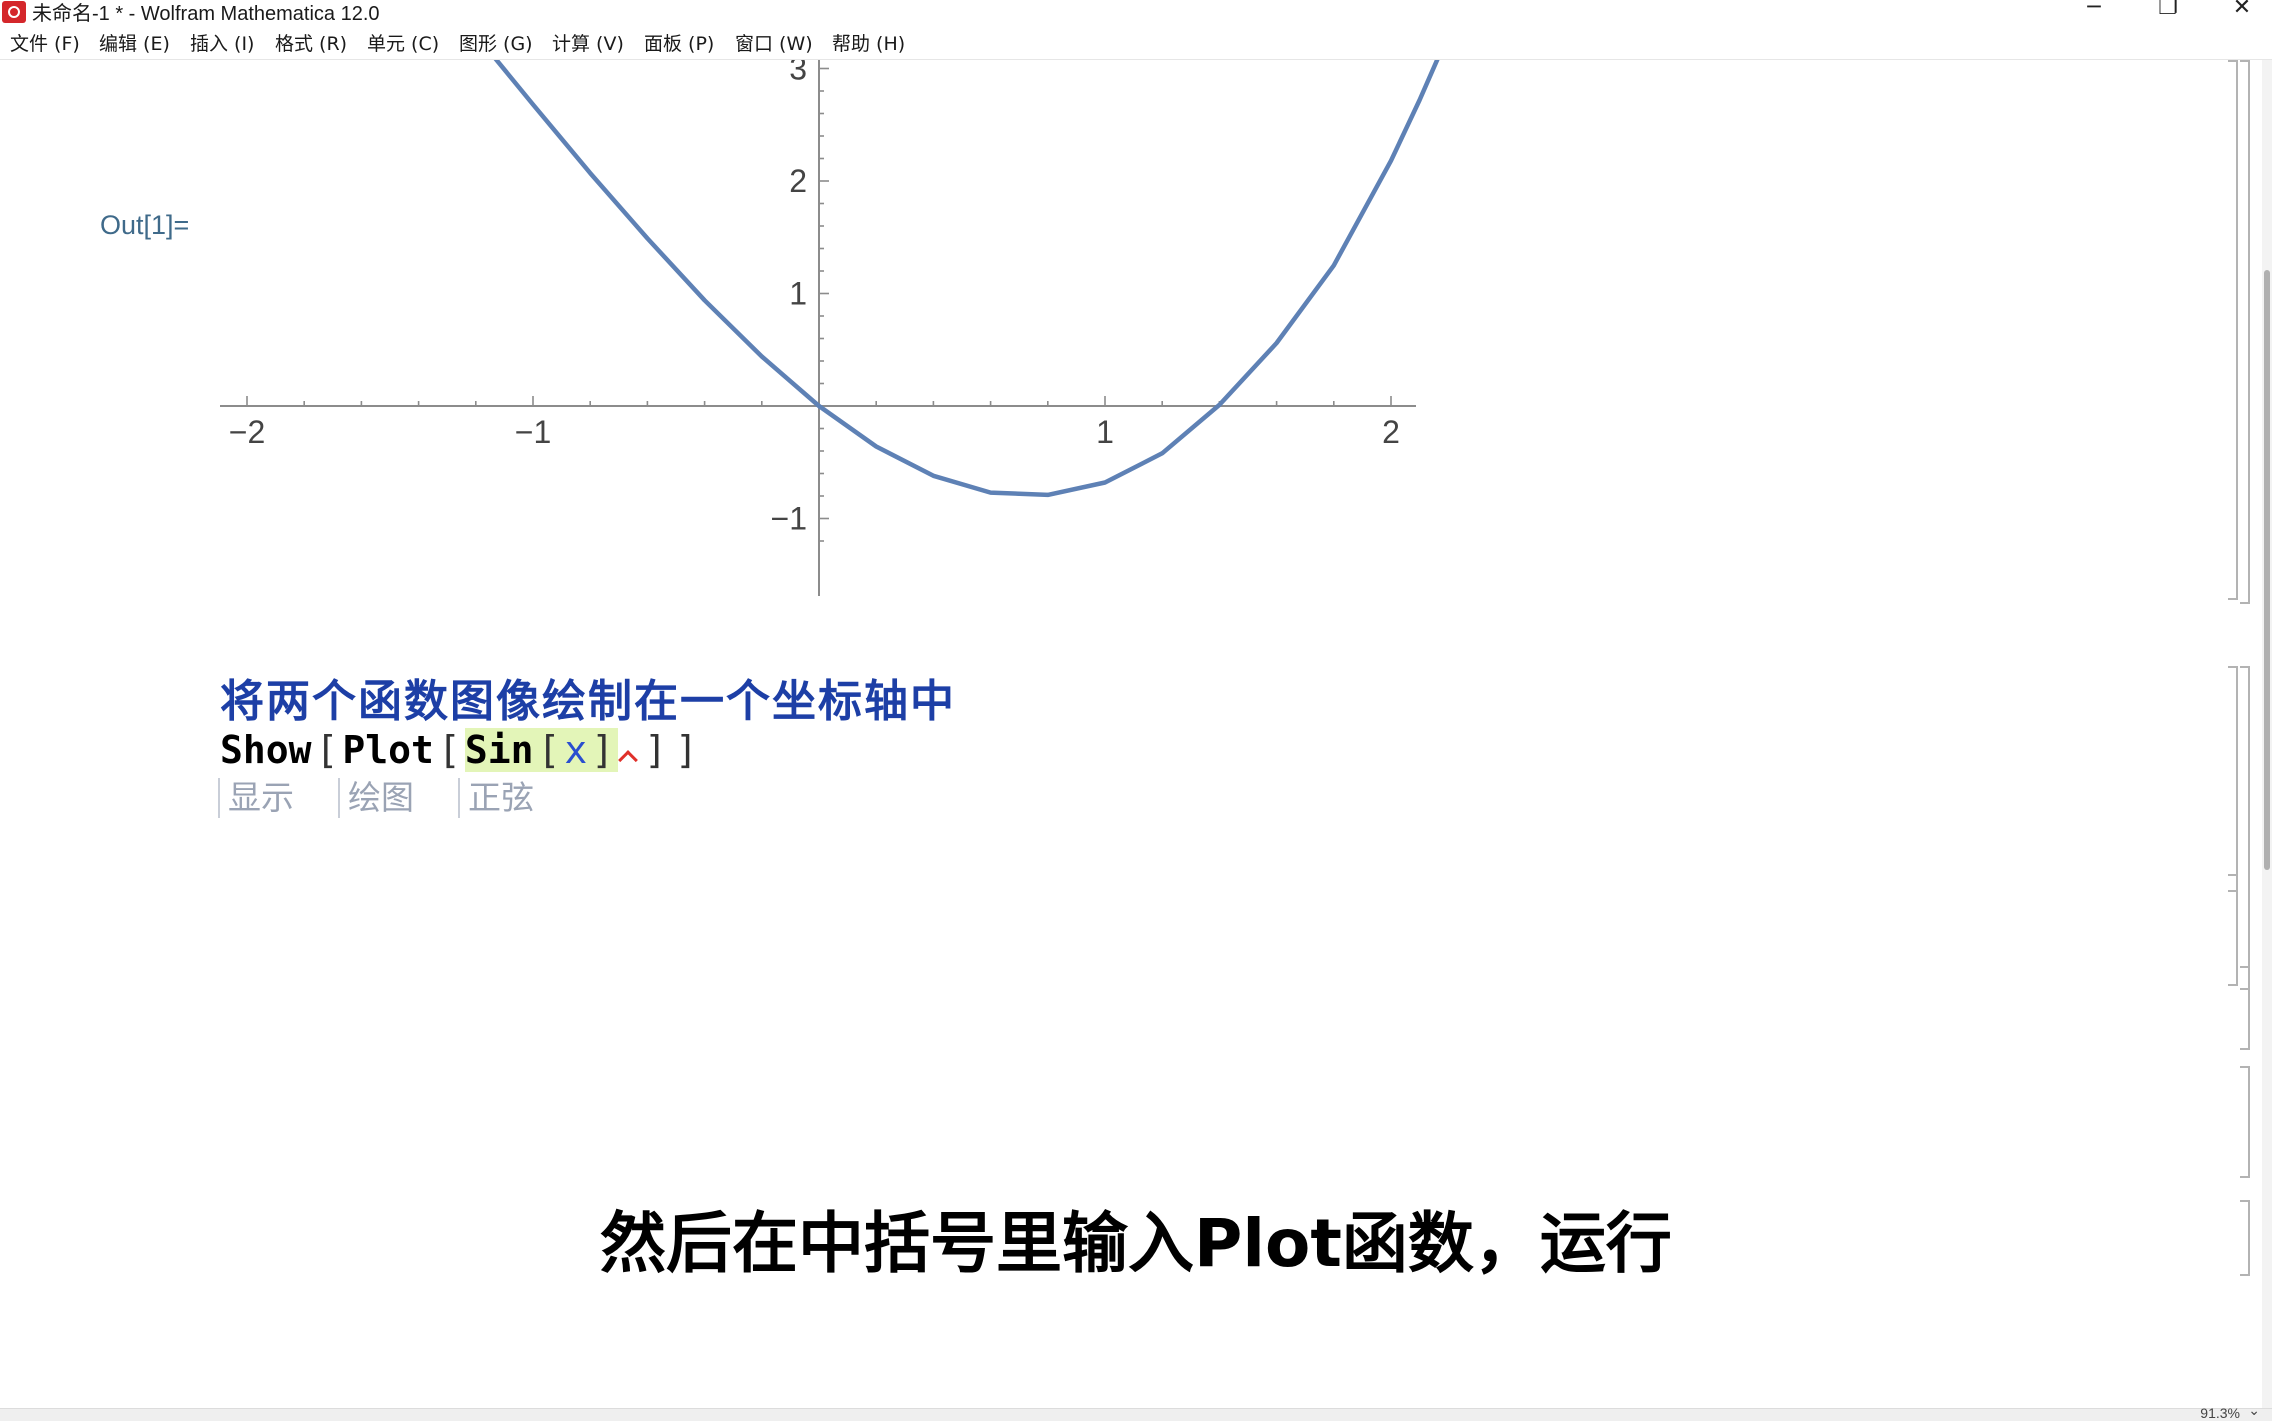 This screenshot has width=2272, height=1421. I want to click on title-bar: 未命名-1 * - Wolfram Mathematica 12.0 ─ ❐ ✕, so click(1136, 13).